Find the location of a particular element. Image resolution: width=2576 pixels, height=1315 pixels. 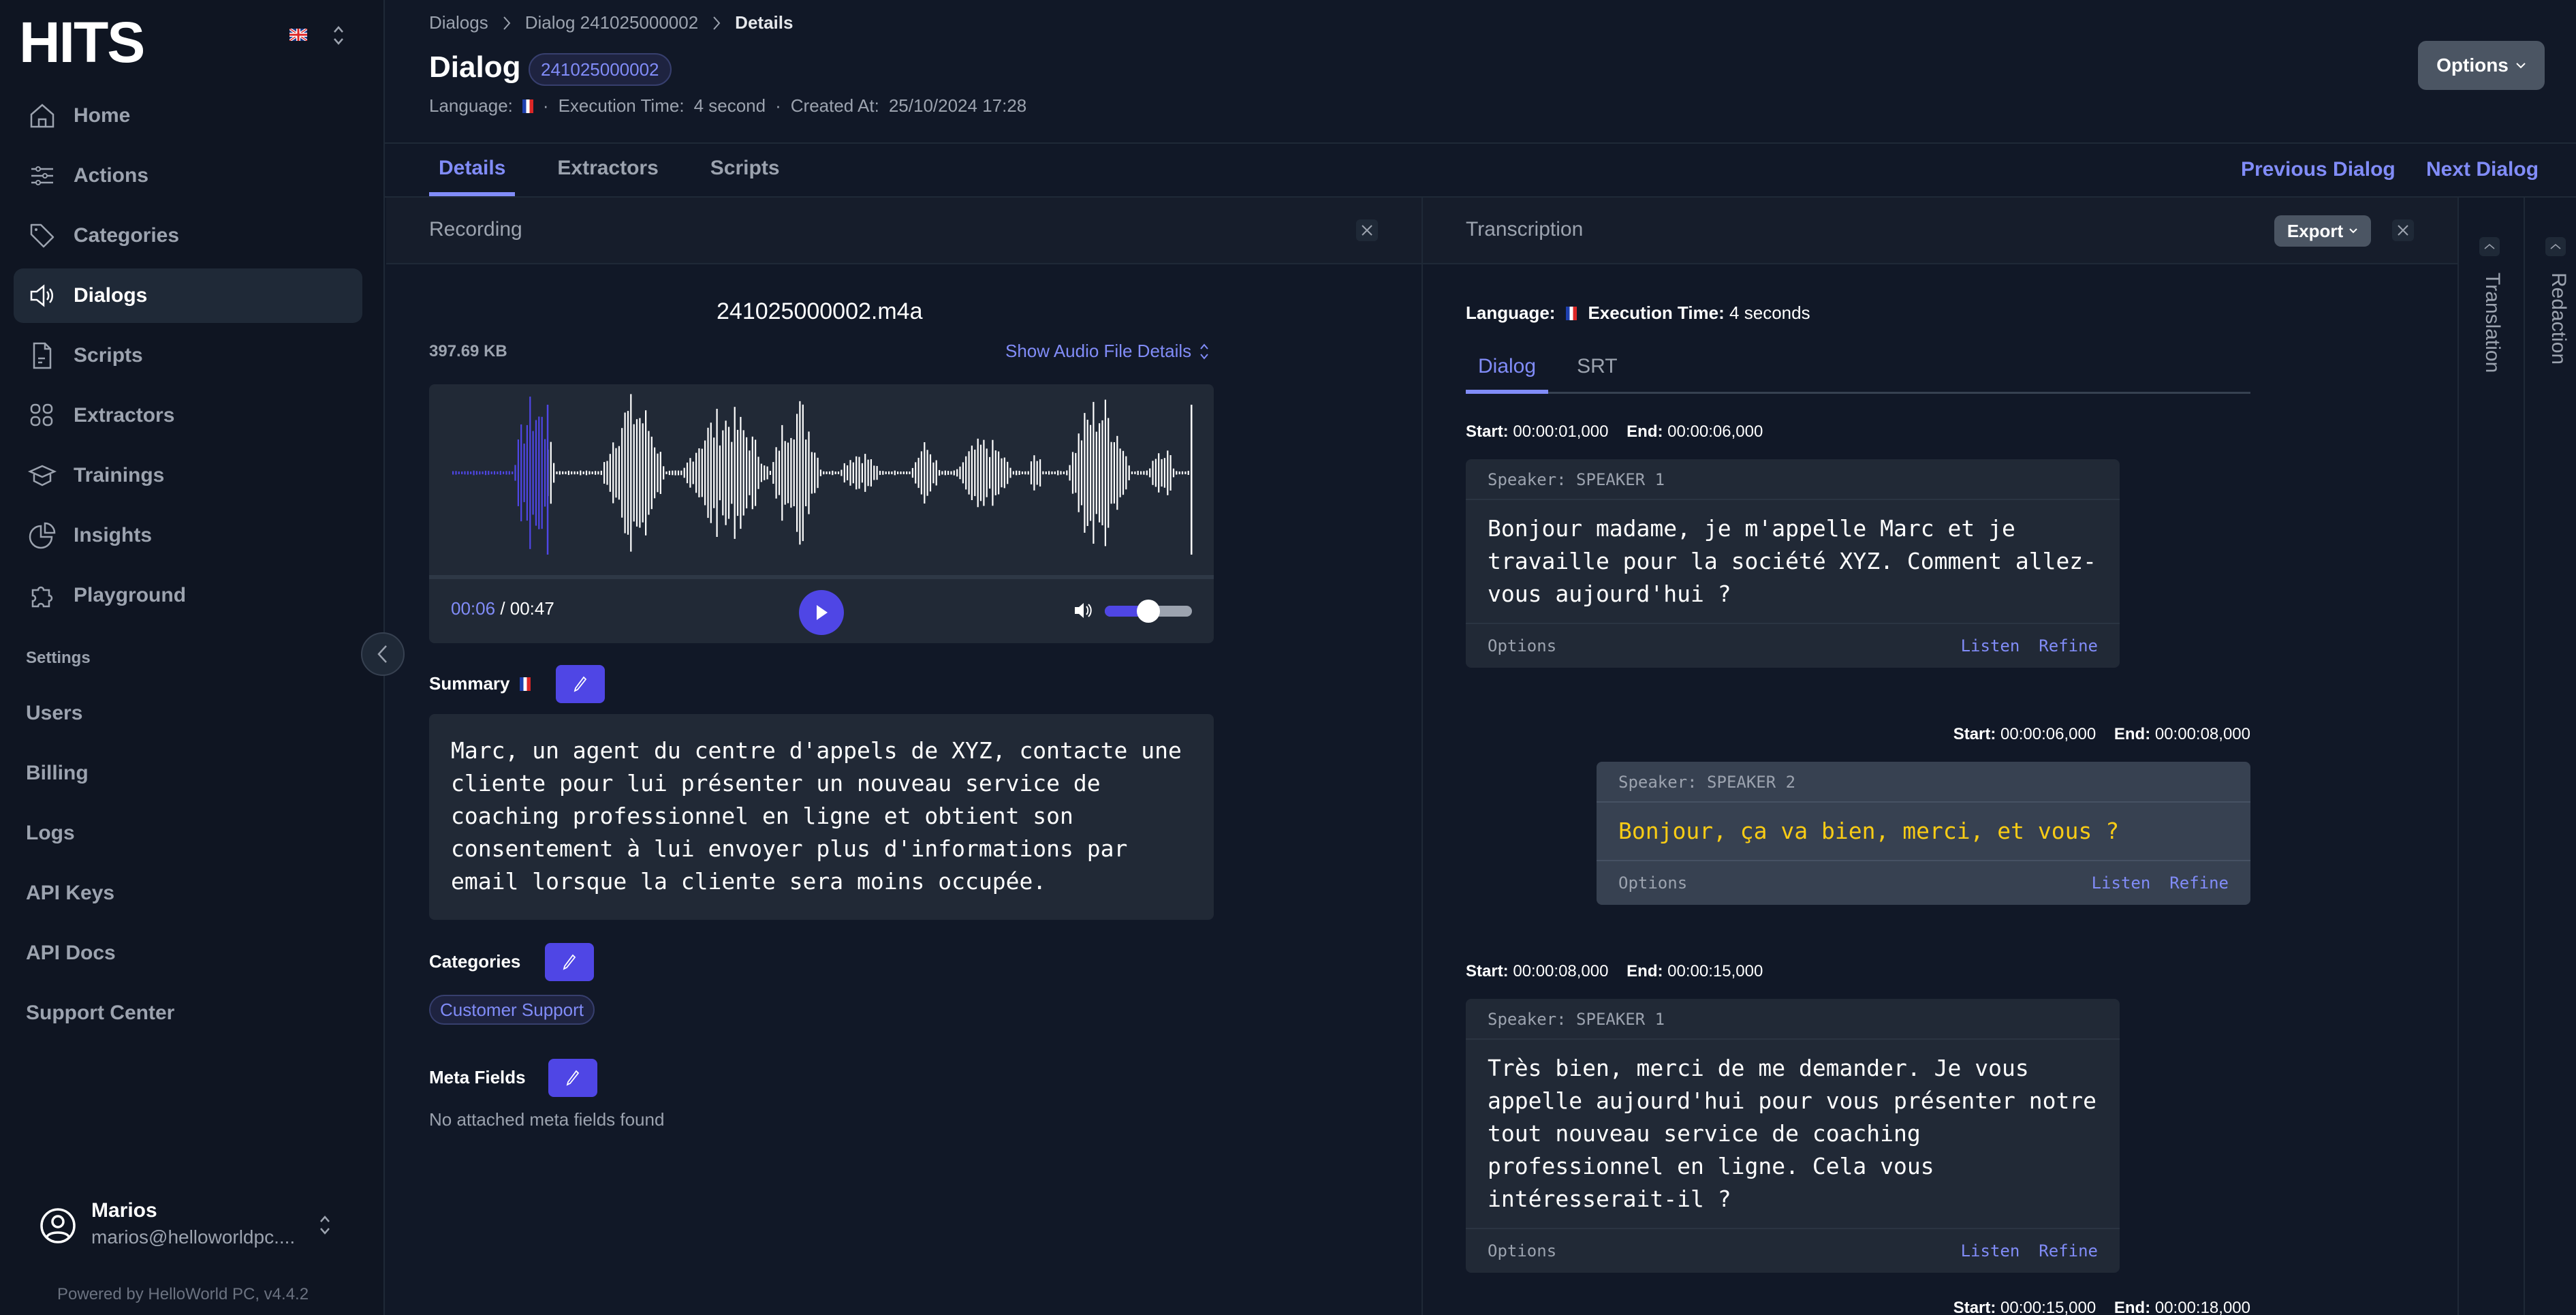

volume-icon is located at coordinates (1083, 610).